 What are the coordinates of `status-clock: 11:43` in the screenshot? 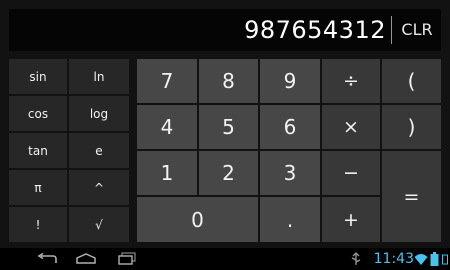 It's located at (393, 259).